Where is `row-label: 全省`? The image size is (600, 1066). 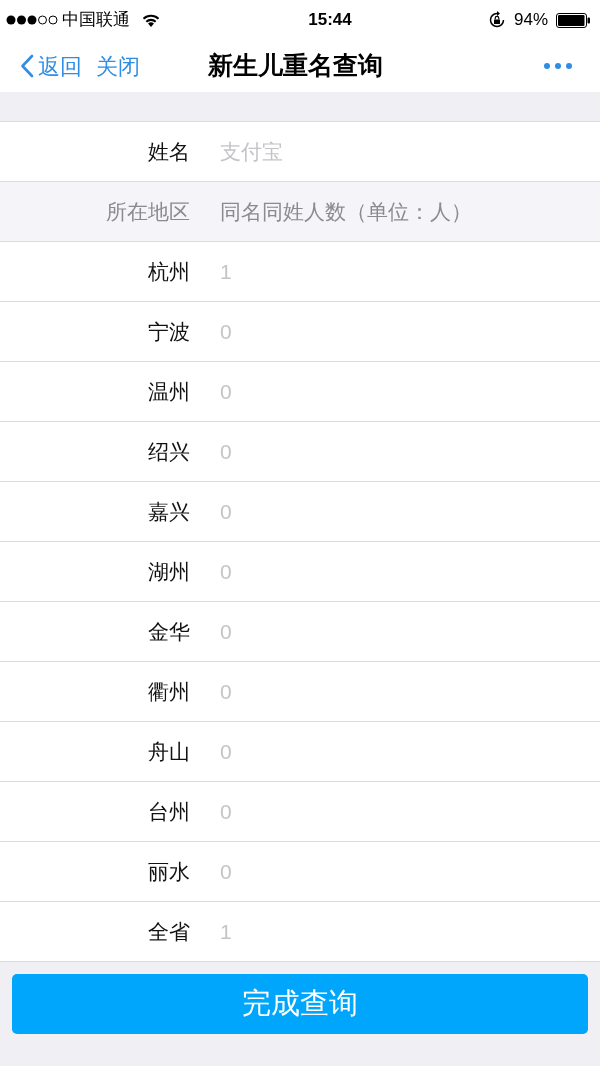
row-label: 全省 is located at coordinates (169, 931).